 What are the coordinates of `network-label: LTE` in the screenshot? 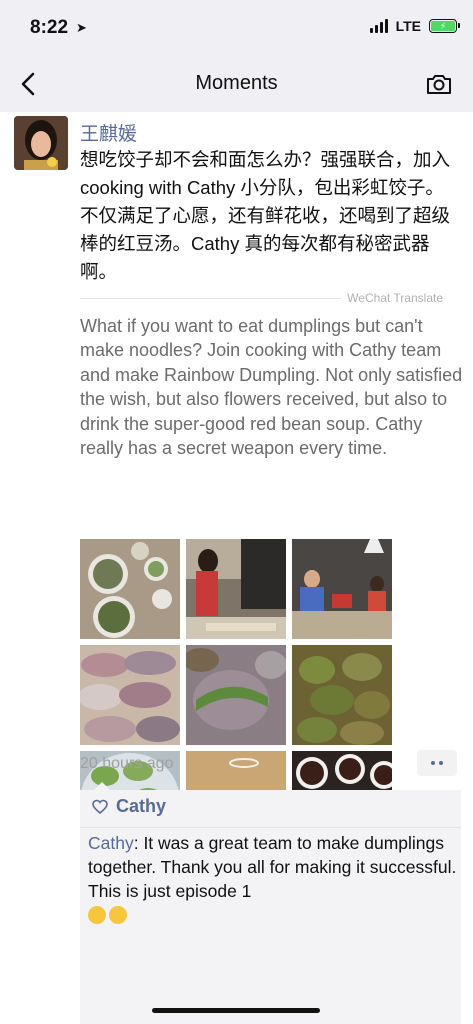 It's located at (408, 26).